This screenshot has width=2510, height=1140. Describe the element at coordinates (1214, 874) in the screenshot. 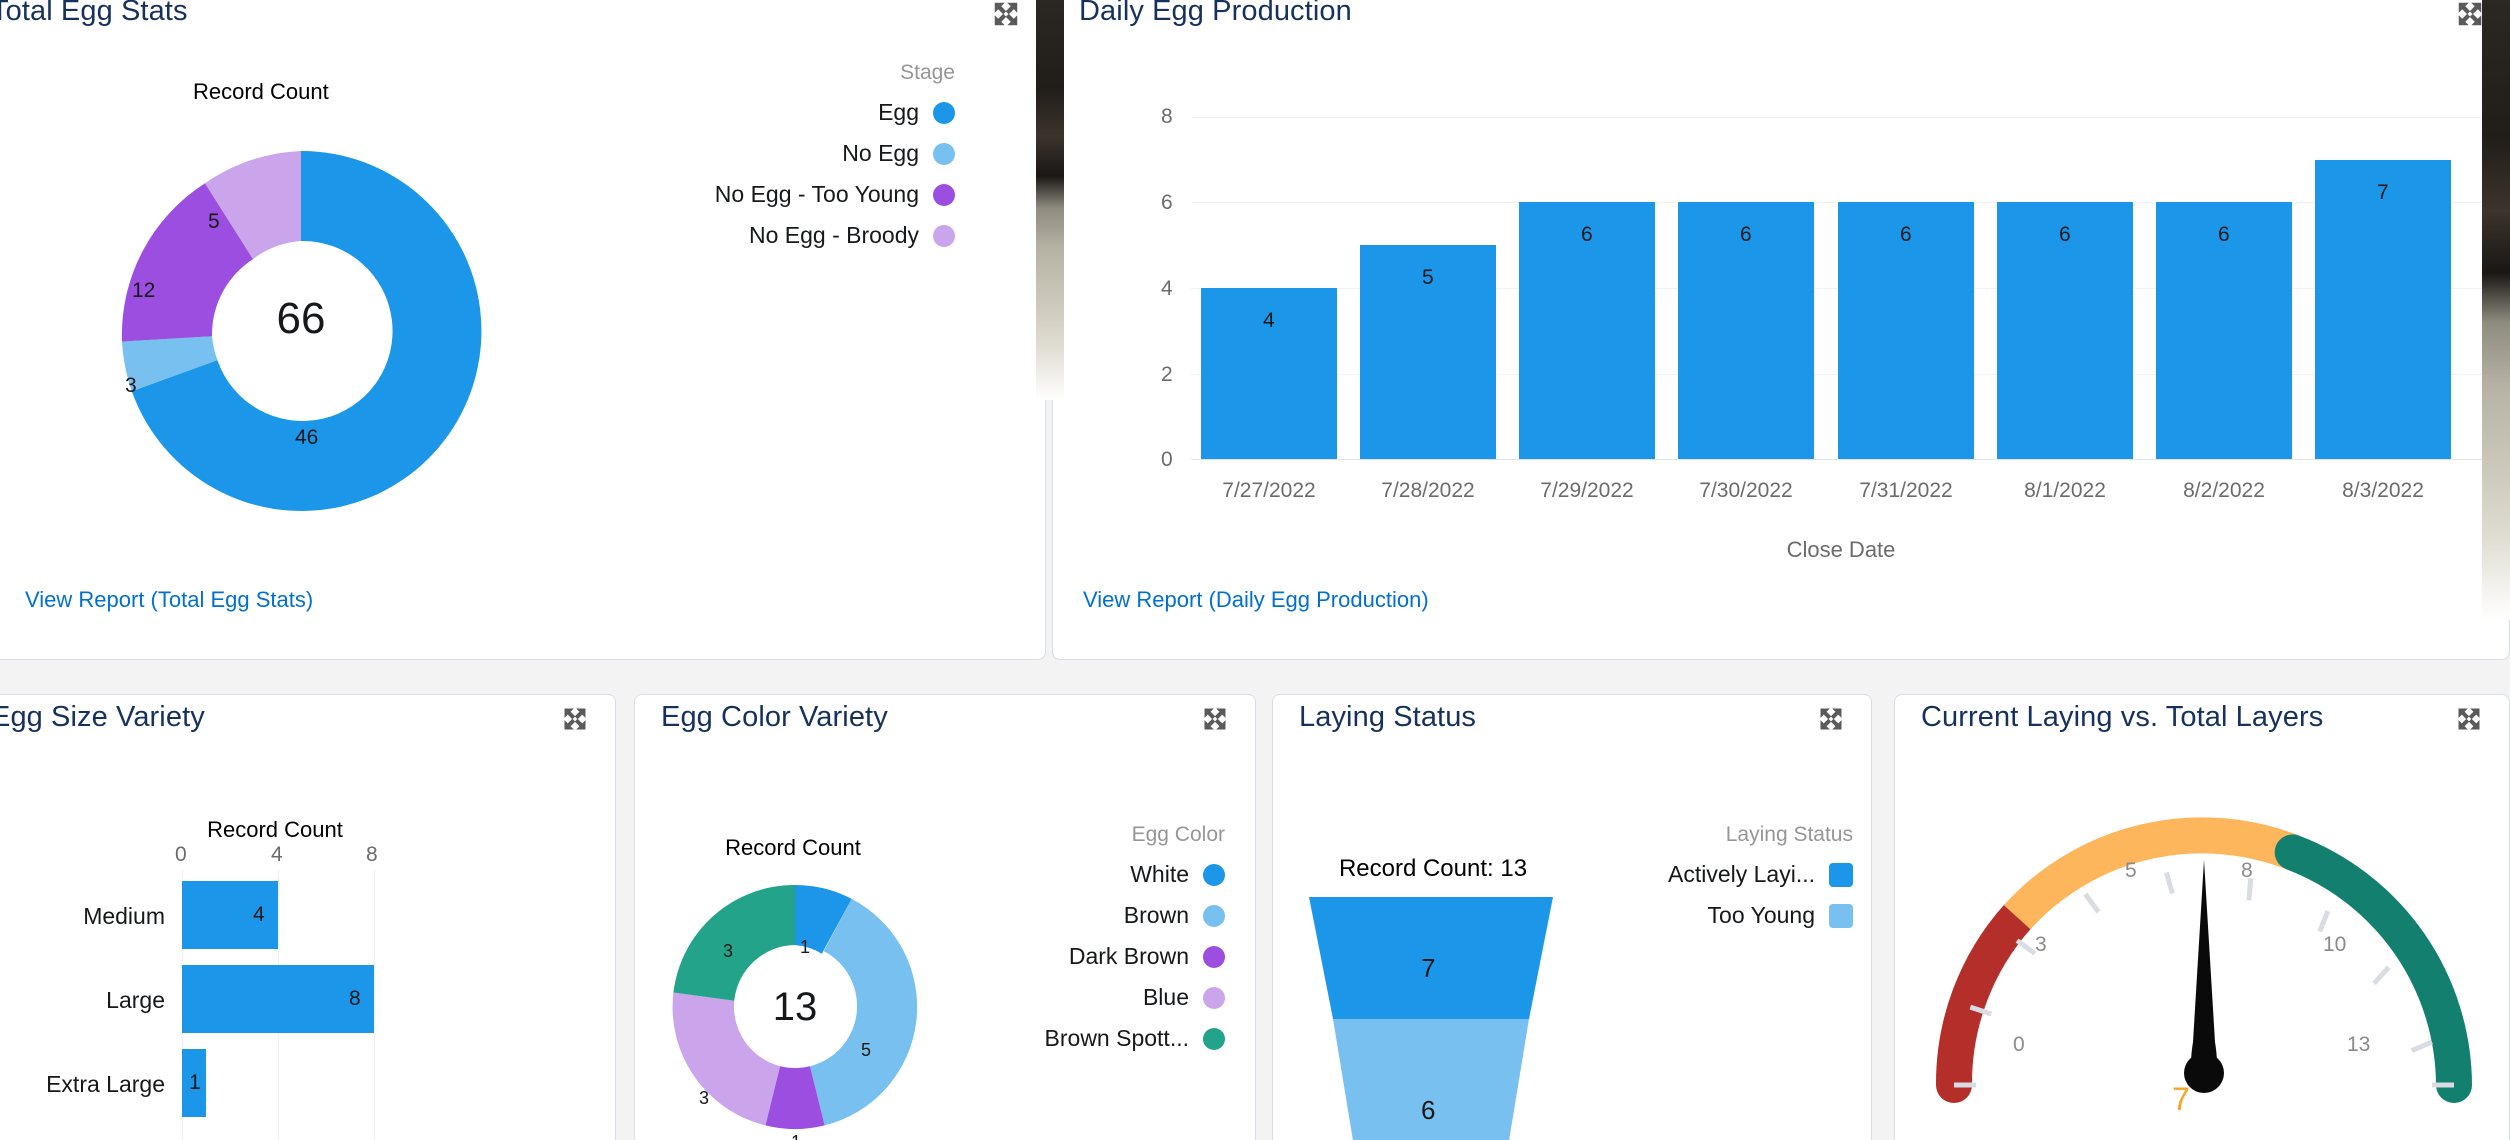

I see `legend-swatch-white-icon` at that location.